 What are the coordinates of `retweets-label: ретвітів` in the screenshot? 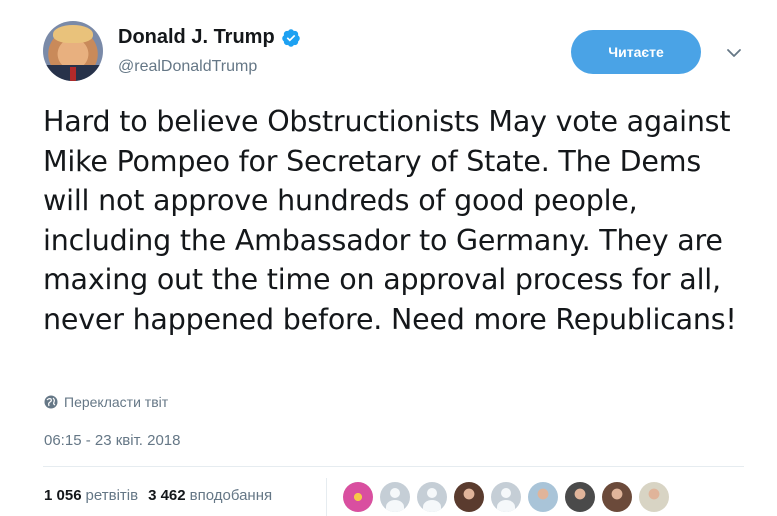 It's located at (112, 495).